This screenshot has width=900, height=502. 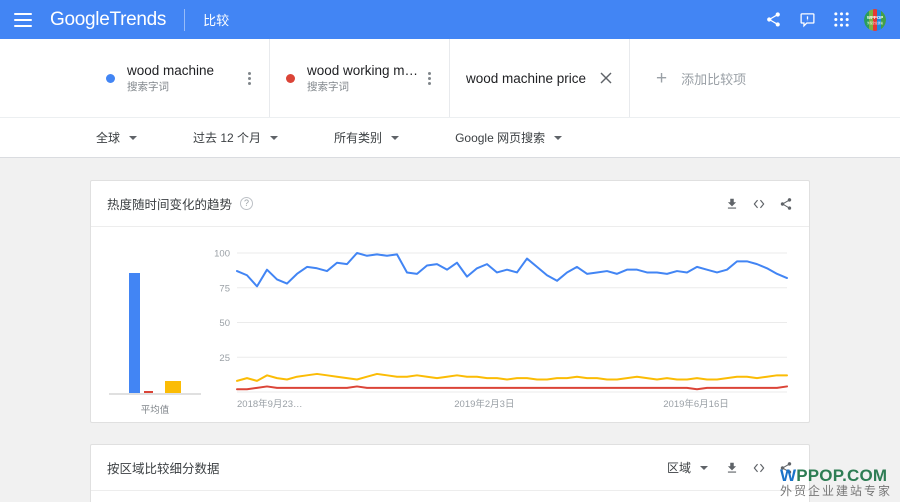 I want to click on filter-category: 所有类别, so click(x=367, y=137).